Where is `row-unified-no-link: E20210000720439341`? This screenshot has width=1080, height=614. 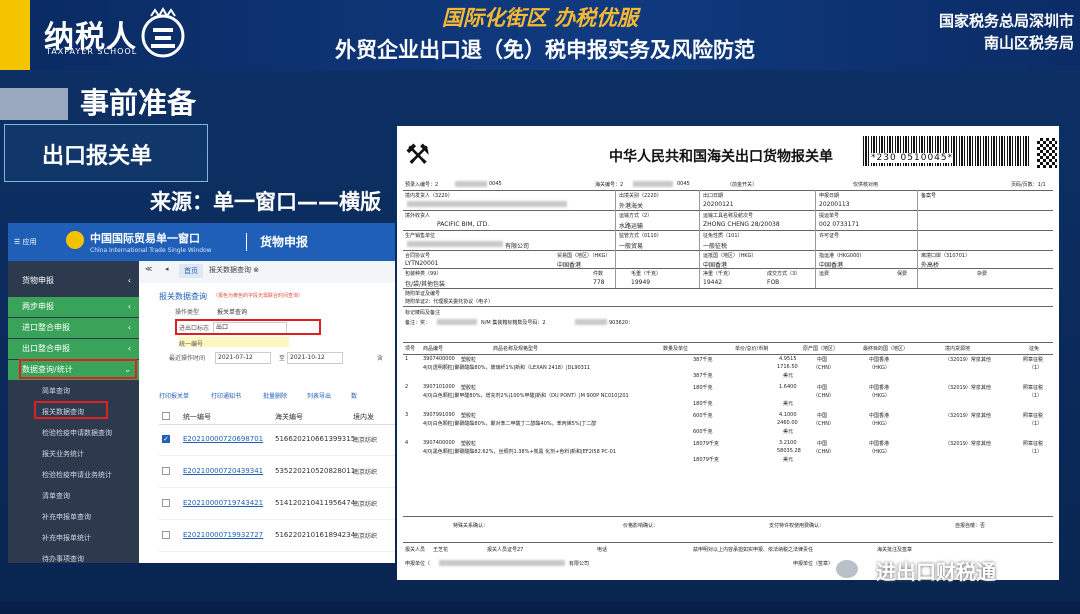
row-unified-no-link: E20210000720439341 is located at coordinates (223, 471).